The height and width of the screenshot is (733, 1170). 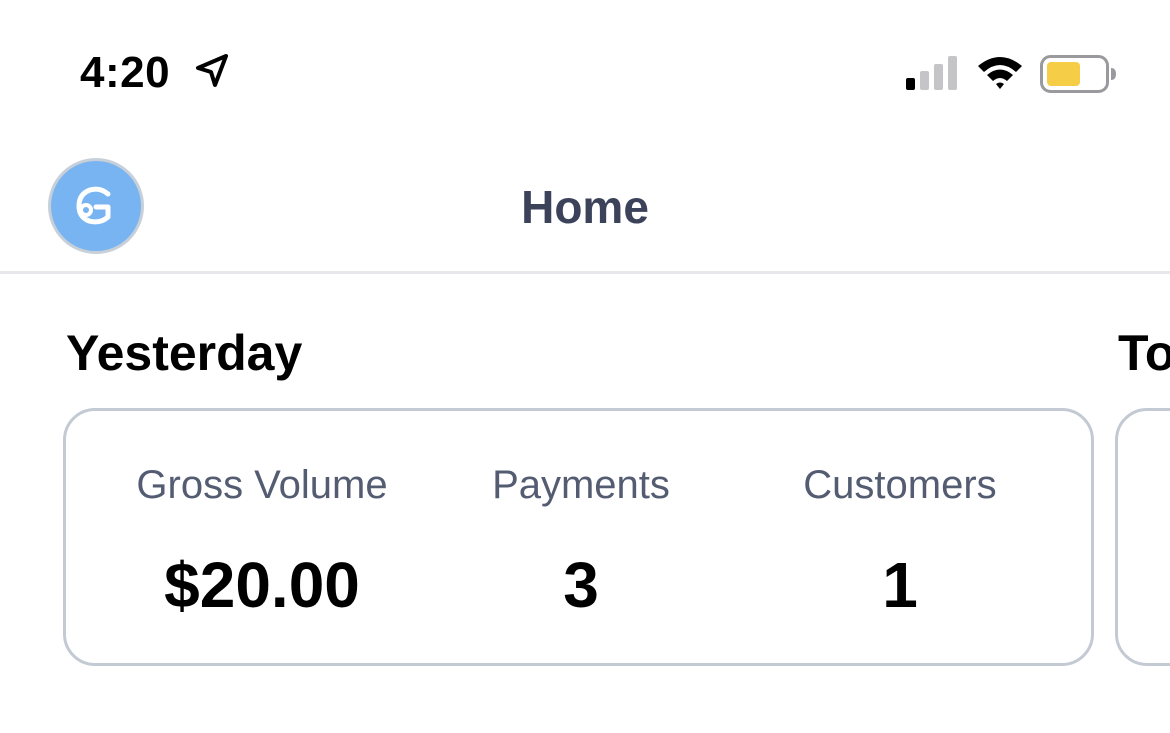 I want to click on metric-payments: Payments 3, so click(x=581, y=542).